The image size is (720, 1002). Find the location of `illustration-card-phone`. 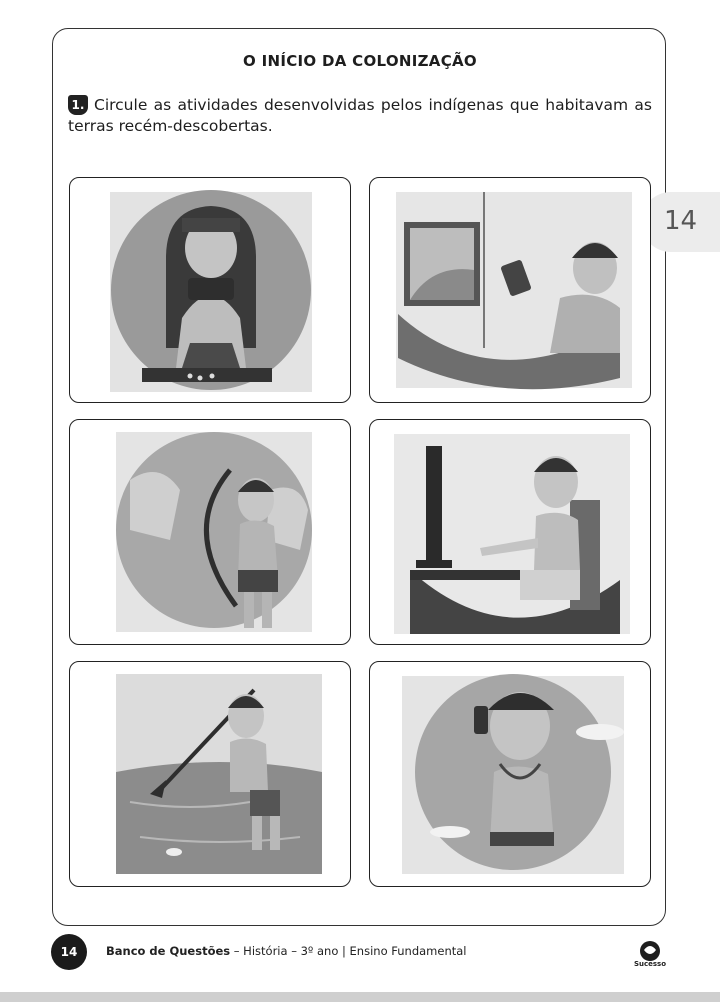

illustration-card-phone is located at coordinates (510, 774).